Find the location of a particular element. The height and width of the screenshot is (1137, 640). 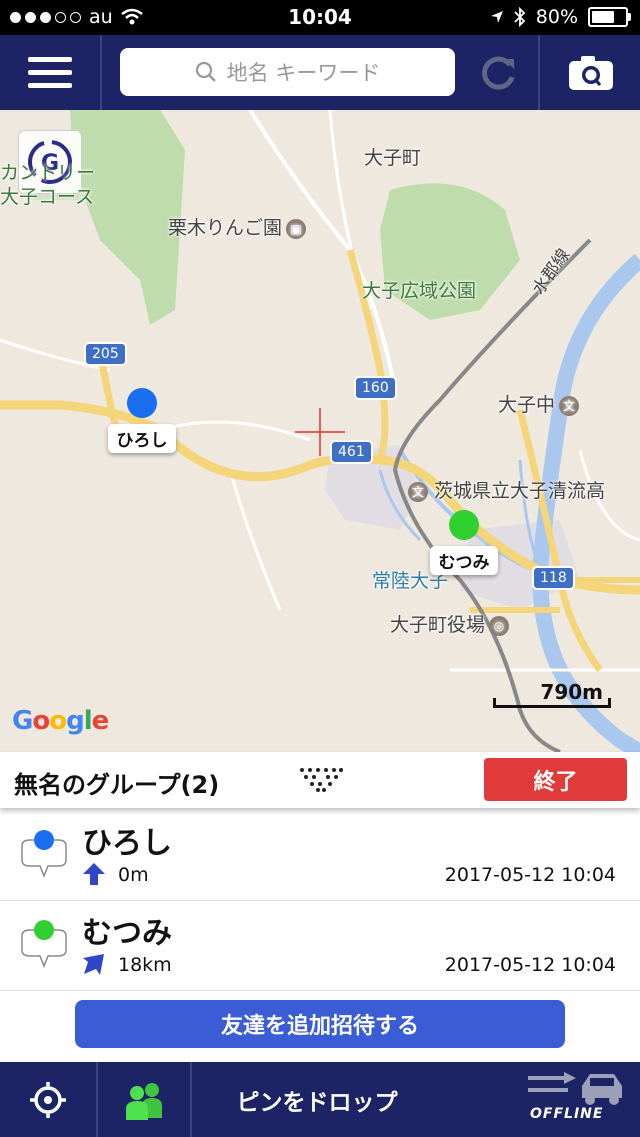

status-bar: au 10:04 80% is located at coordinates (320, 17).